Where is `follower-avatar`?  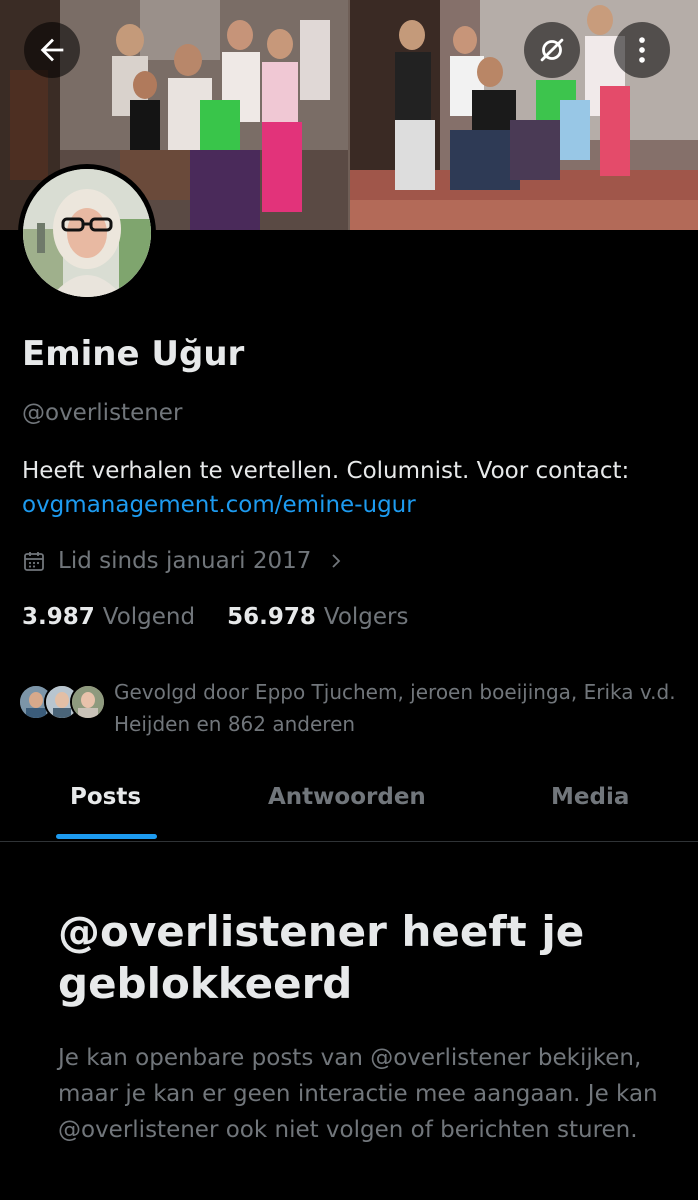
follower-avatar is located at coordinates (88, 702).